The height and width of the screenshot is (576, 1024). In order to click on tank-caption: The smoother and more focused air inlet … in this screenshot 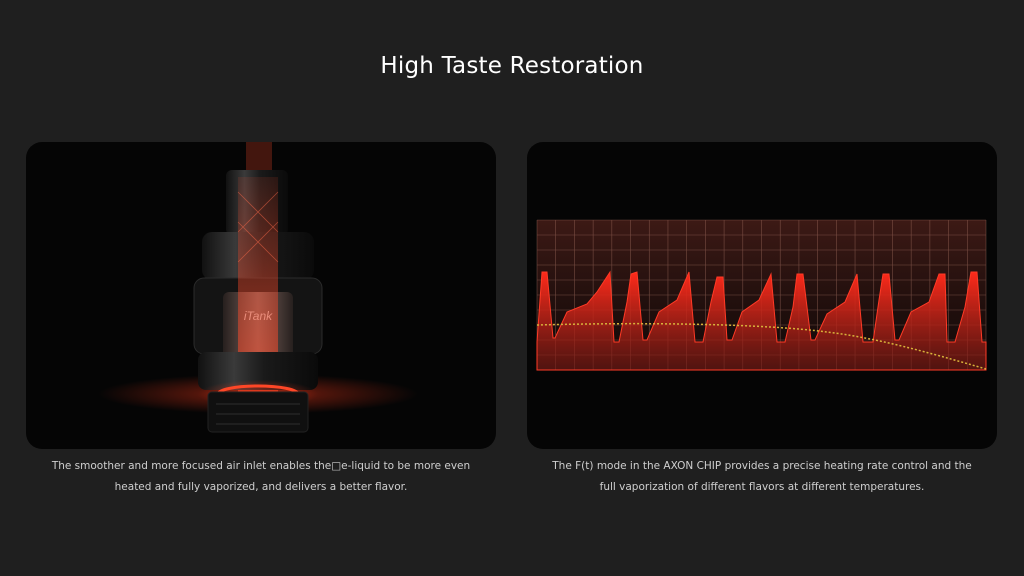, I will do `click(261, 477)`.